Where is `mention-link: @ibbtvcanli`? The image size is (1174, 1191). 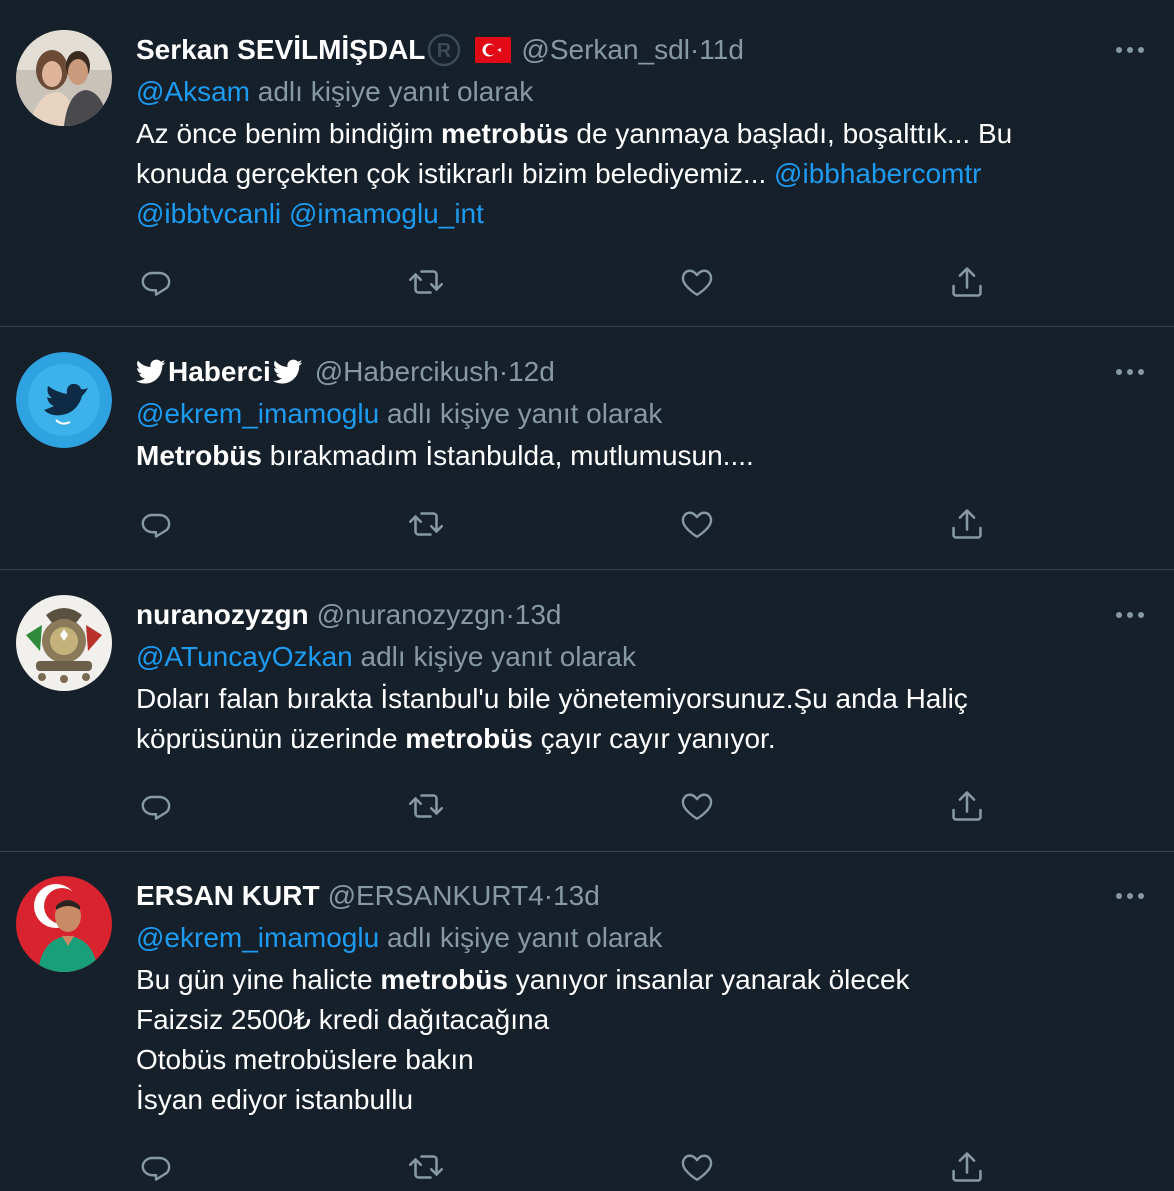
mention-link: @ibbtvcanli is located at coordinates (208, 213).